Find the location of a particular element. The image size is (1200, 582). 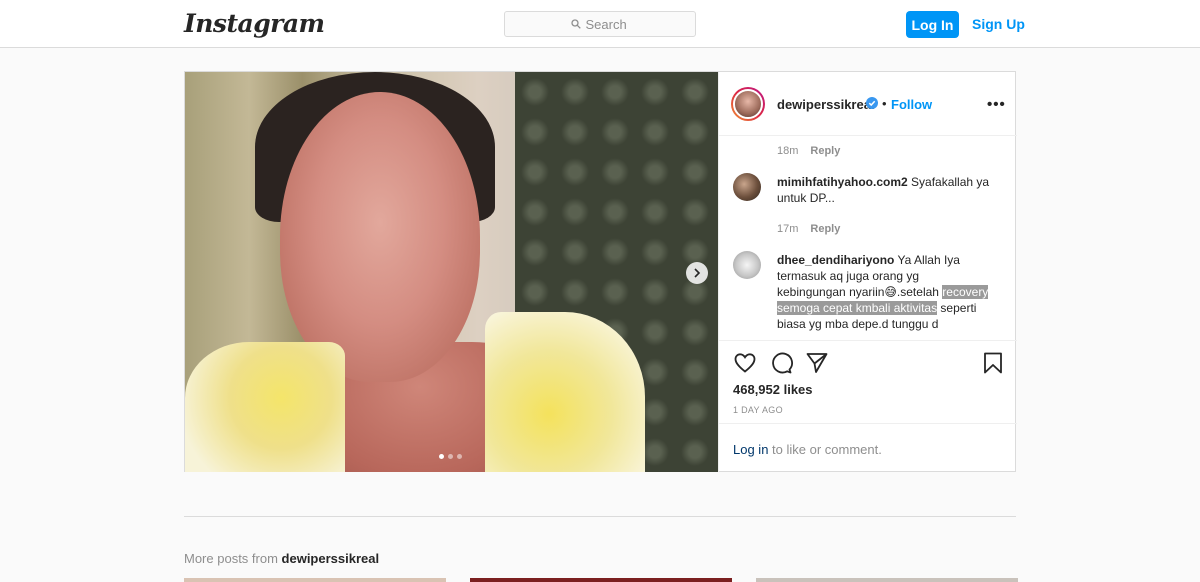

more-options-icon: ••• is located at coordinates (996, 104).